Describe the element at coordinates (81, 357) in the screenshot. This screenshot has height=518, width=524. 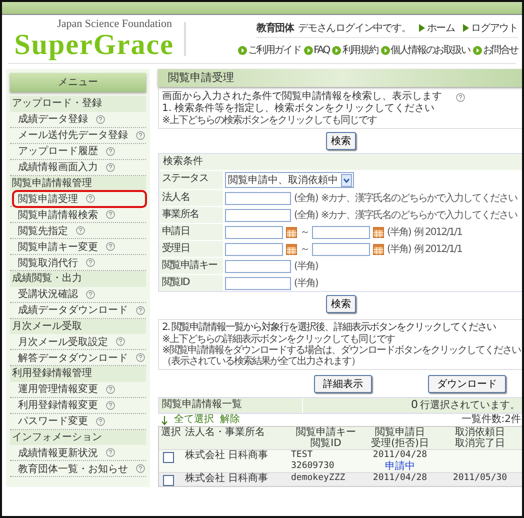
I see `menu-item: 解答データダウンロード` at that location.